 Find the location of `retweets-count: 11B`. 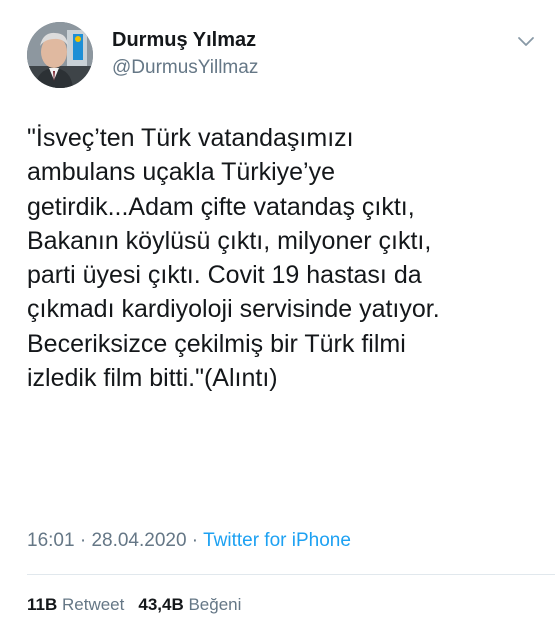

retweets-count: 11B is located at coordinates (42, 604).